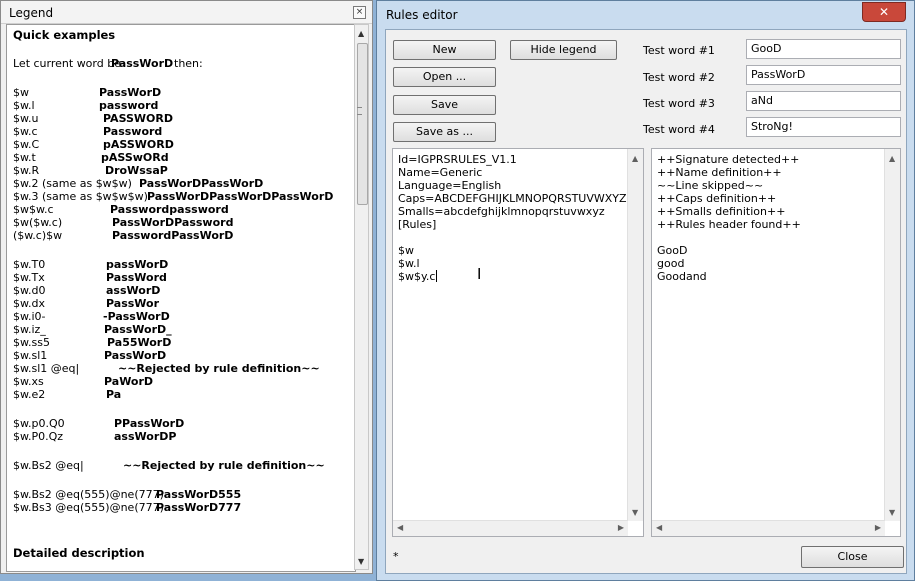  Describe the element at coordinates (362, 124) in the screenshot. I see `scrollbar-thumb` at that location.